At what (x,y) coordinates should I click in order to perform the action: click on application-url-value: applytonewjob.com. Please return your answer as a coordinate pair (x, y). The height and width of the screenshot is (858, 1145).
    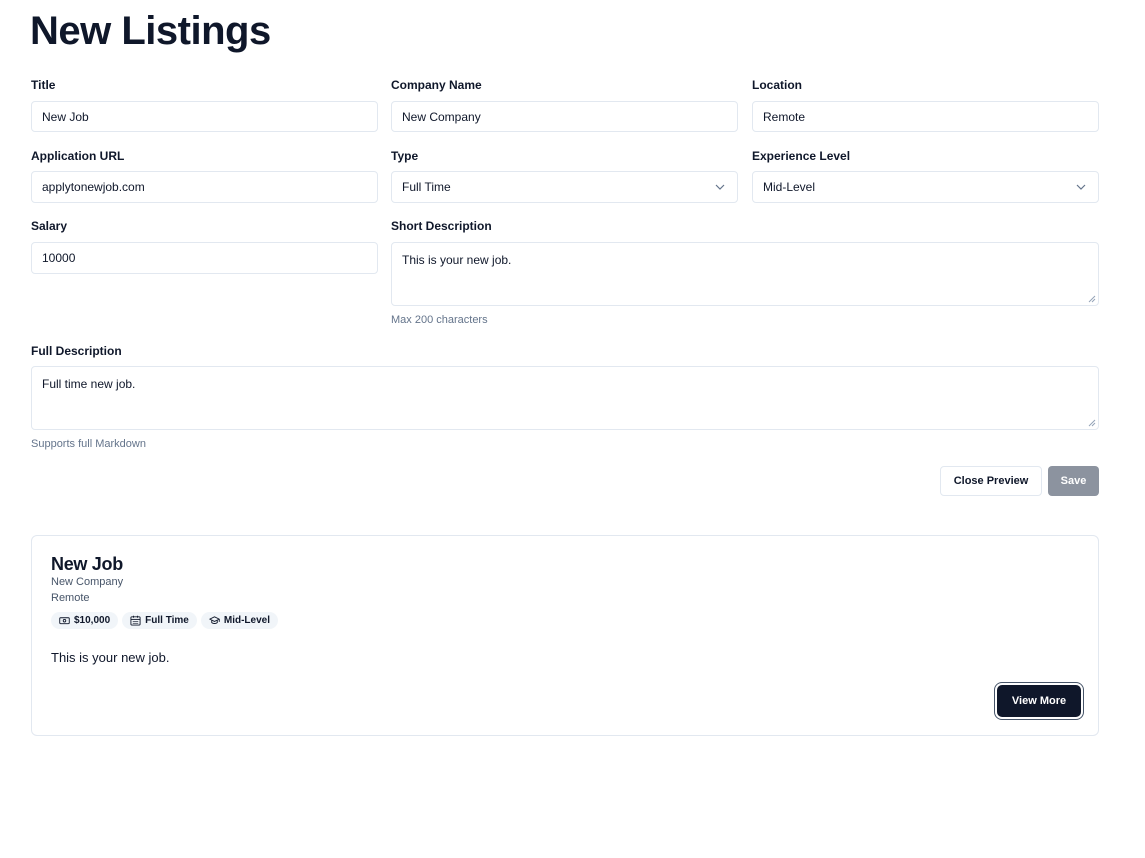
    Looking at the image, I should click on (93, 187).